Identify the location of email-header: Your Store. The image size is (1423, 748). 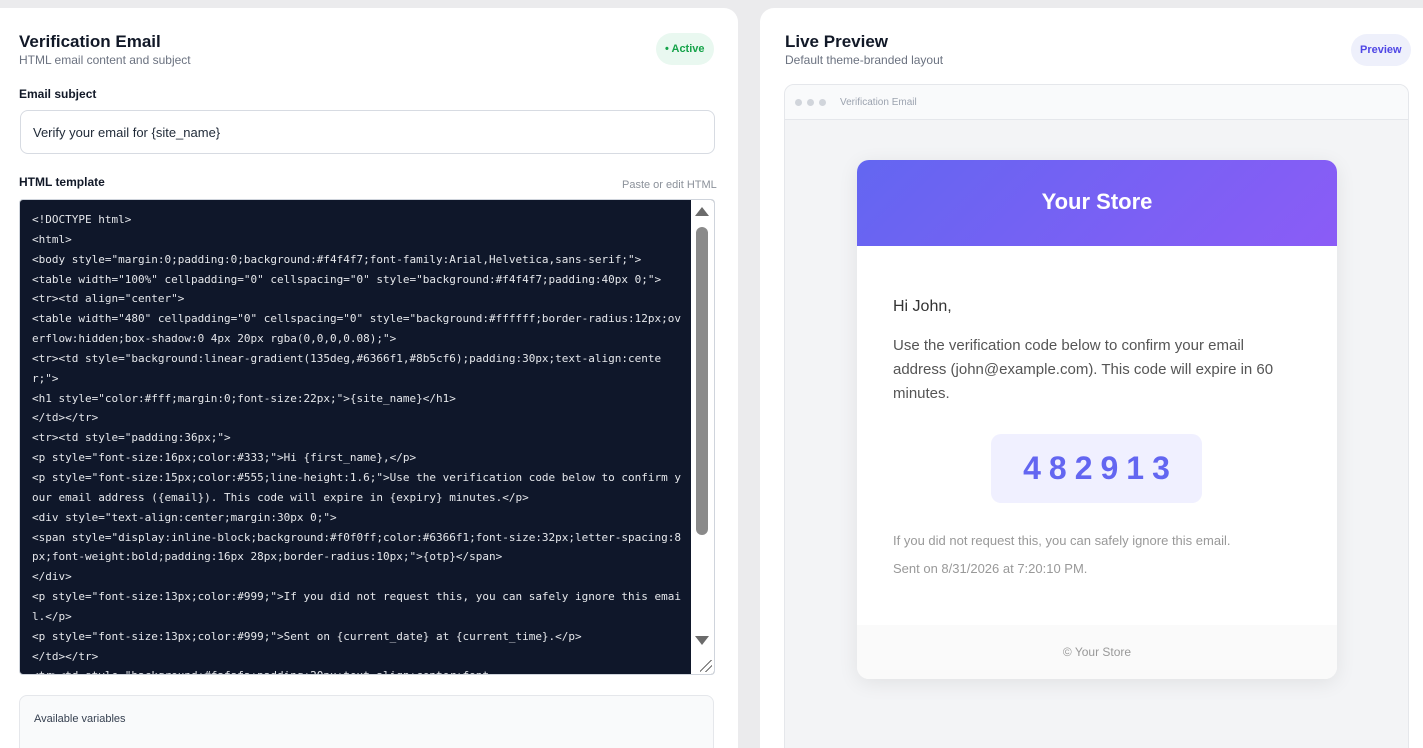
(1097, 203).